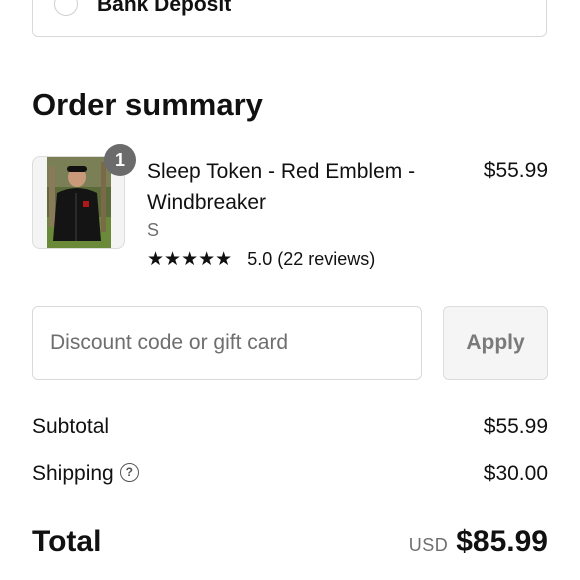  Describe the element at coordinates (290, 427) in the screenshot. I see `subtotal-row: Subtotal $55.99` at that location.